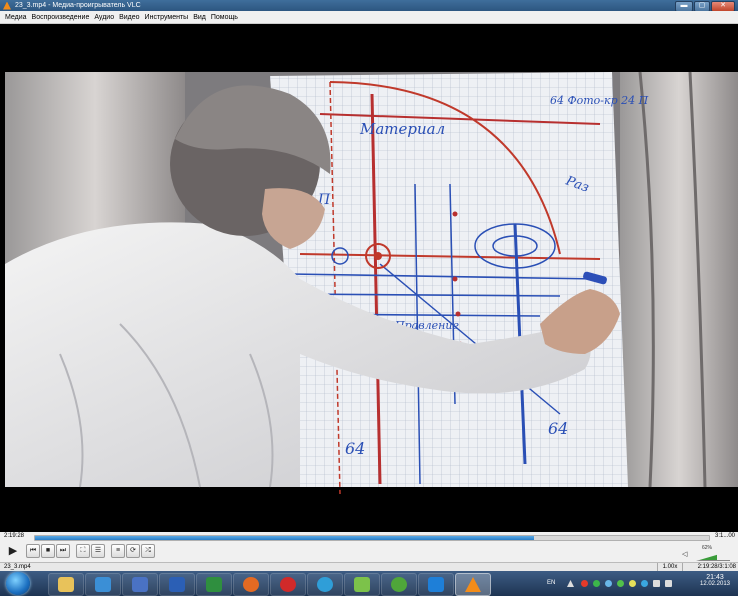  I want to click on previous-button: ⏮, so click(33, 551).